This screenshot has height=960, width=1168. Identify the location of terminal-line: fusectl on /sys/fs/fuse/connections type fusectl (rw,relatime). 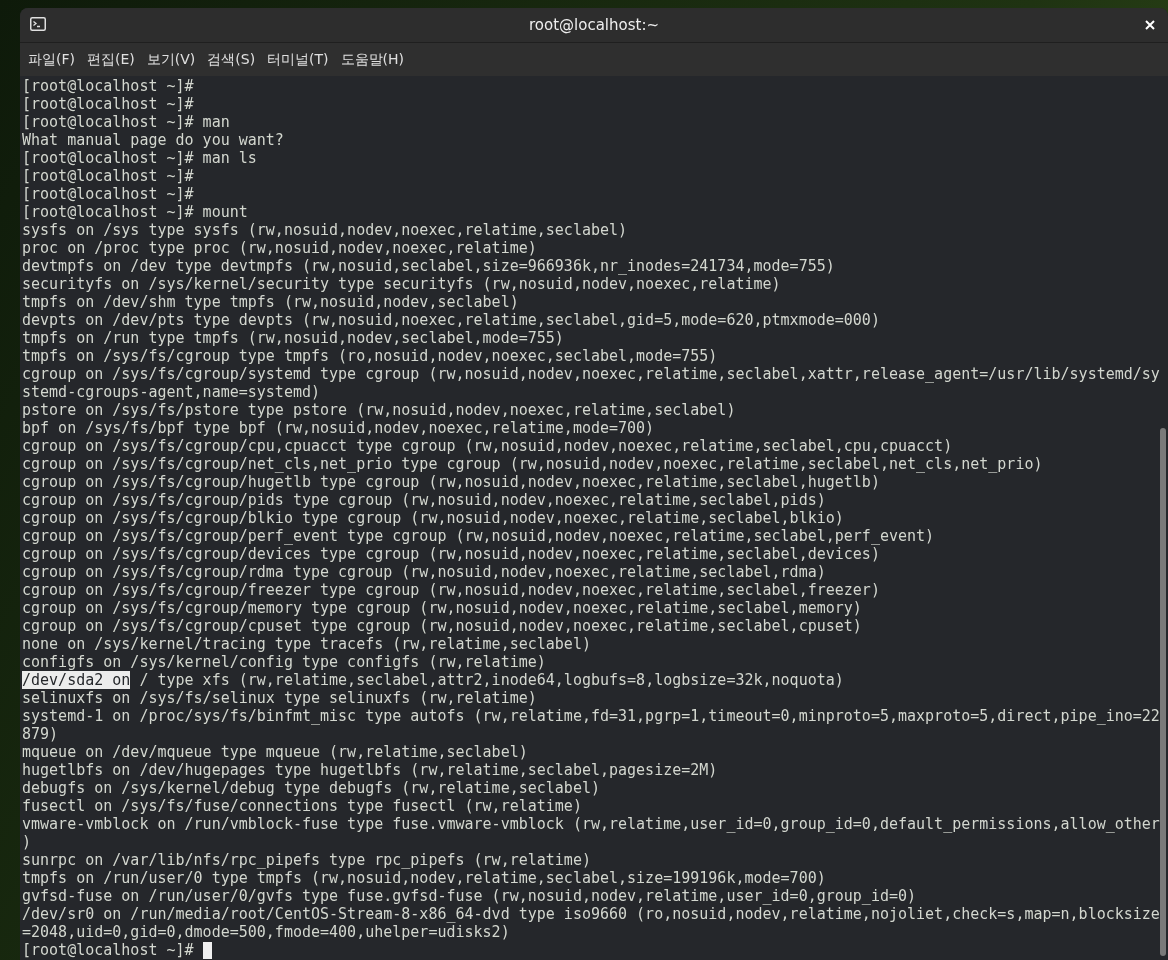
(302, 806).